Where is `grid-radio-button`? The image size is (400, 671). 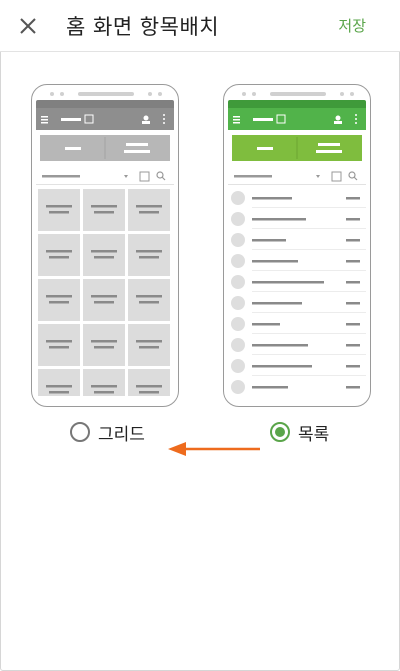
grid-radio-button is located at coordinates (80, 432).